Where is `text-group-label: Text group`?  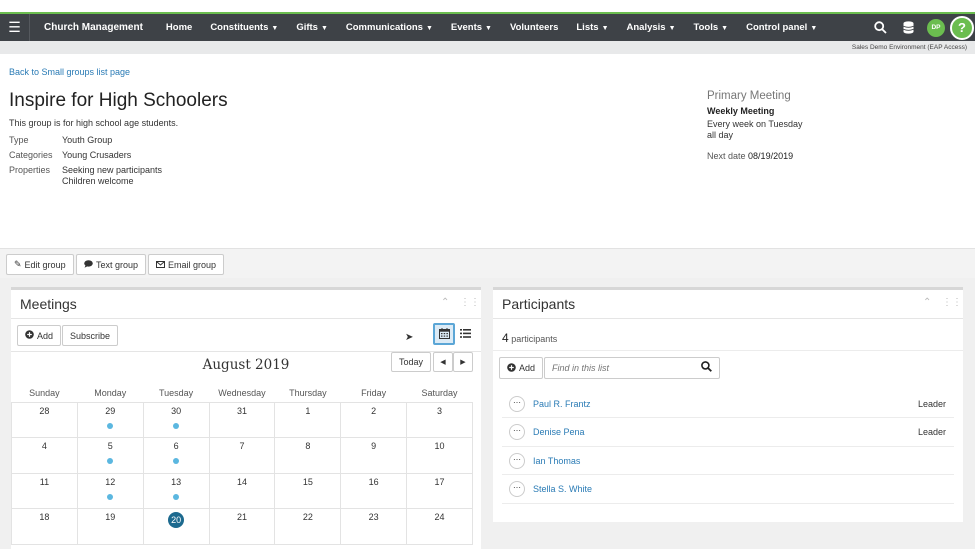
text-group-label: Text group is located at coordinates (117, 264).